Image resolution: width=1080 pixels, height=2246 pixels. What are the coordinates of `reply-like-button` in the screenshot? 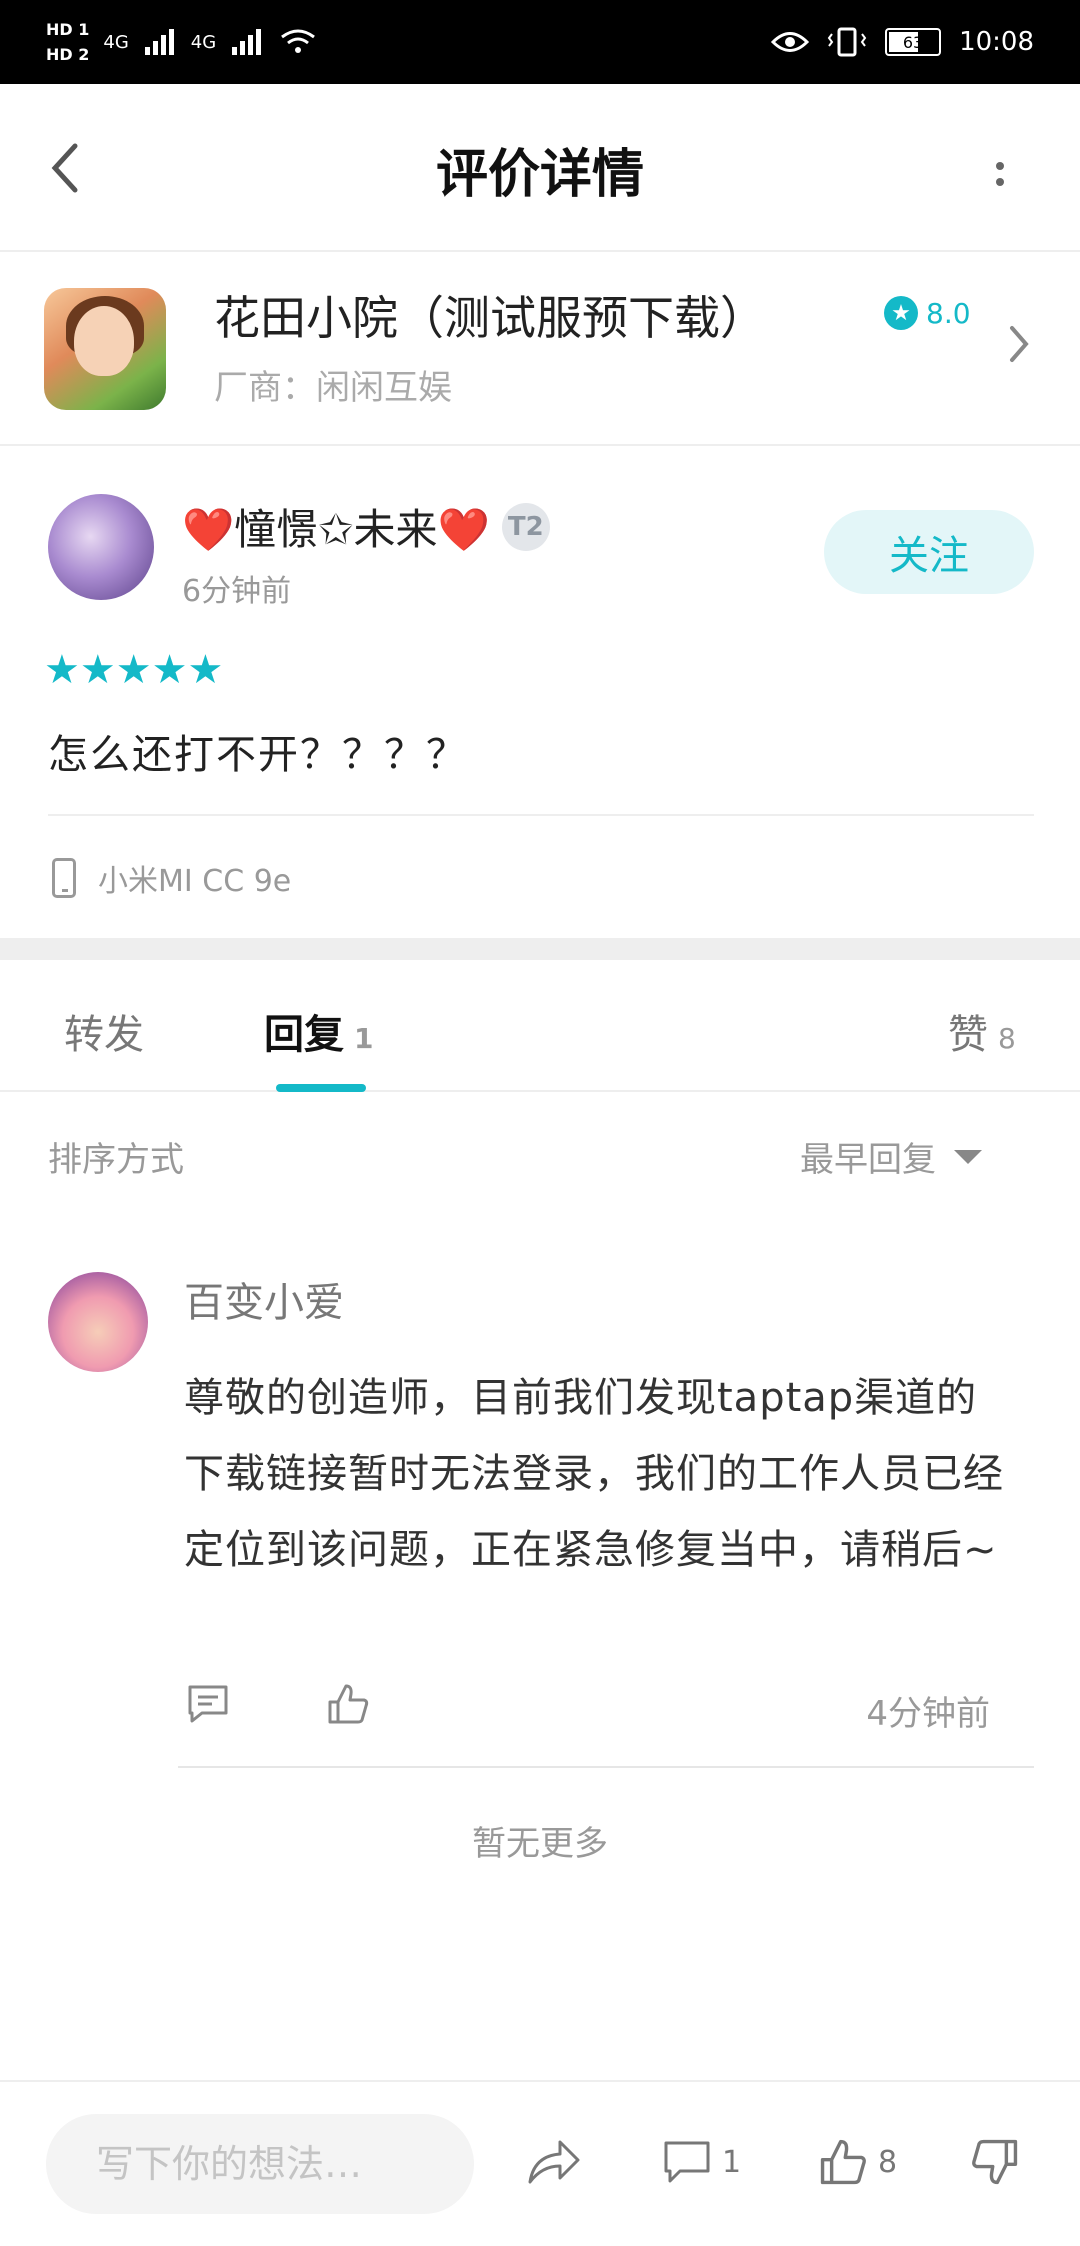 It's located at (348, 1704).